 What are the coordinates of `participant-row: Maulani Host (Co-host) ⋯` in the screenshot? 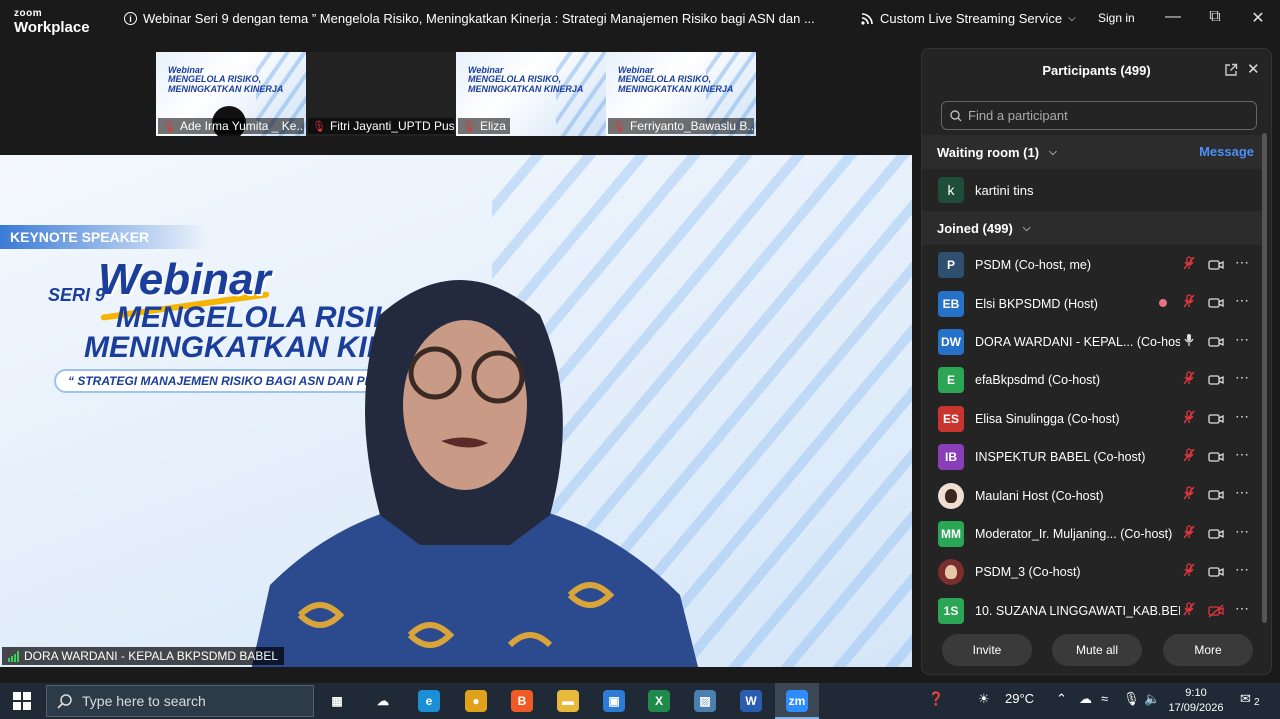 It's located at (1092, 495).